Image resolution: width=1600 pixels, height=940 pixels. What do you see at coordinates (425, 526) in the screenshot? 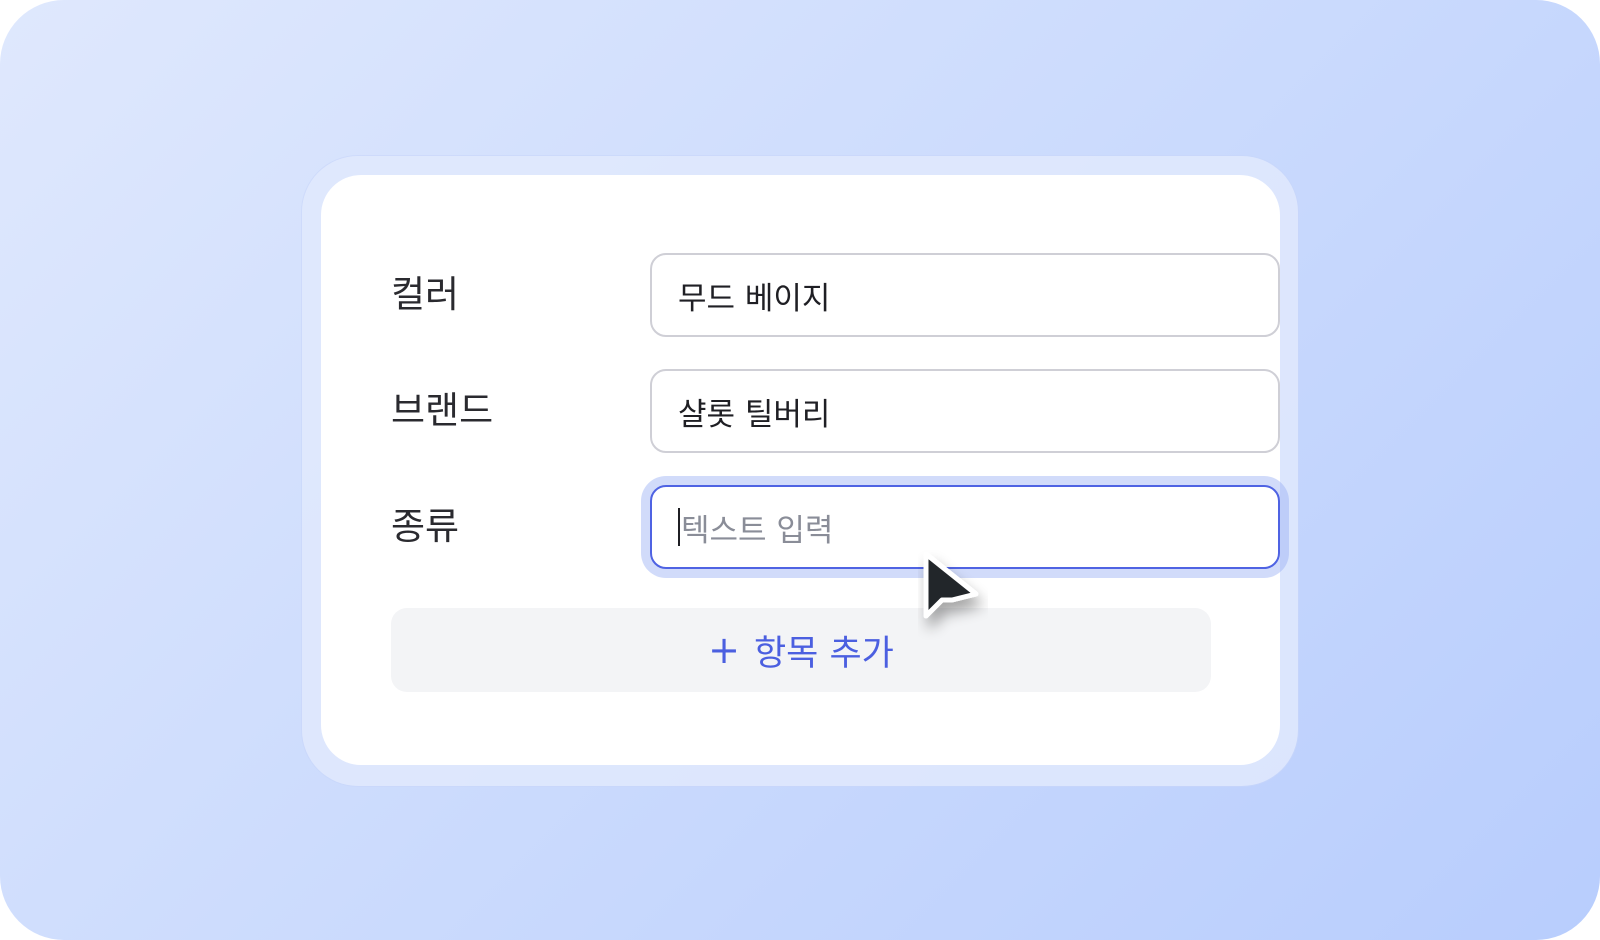
I see `type-label: 종류` at bounding box center [425, 526].